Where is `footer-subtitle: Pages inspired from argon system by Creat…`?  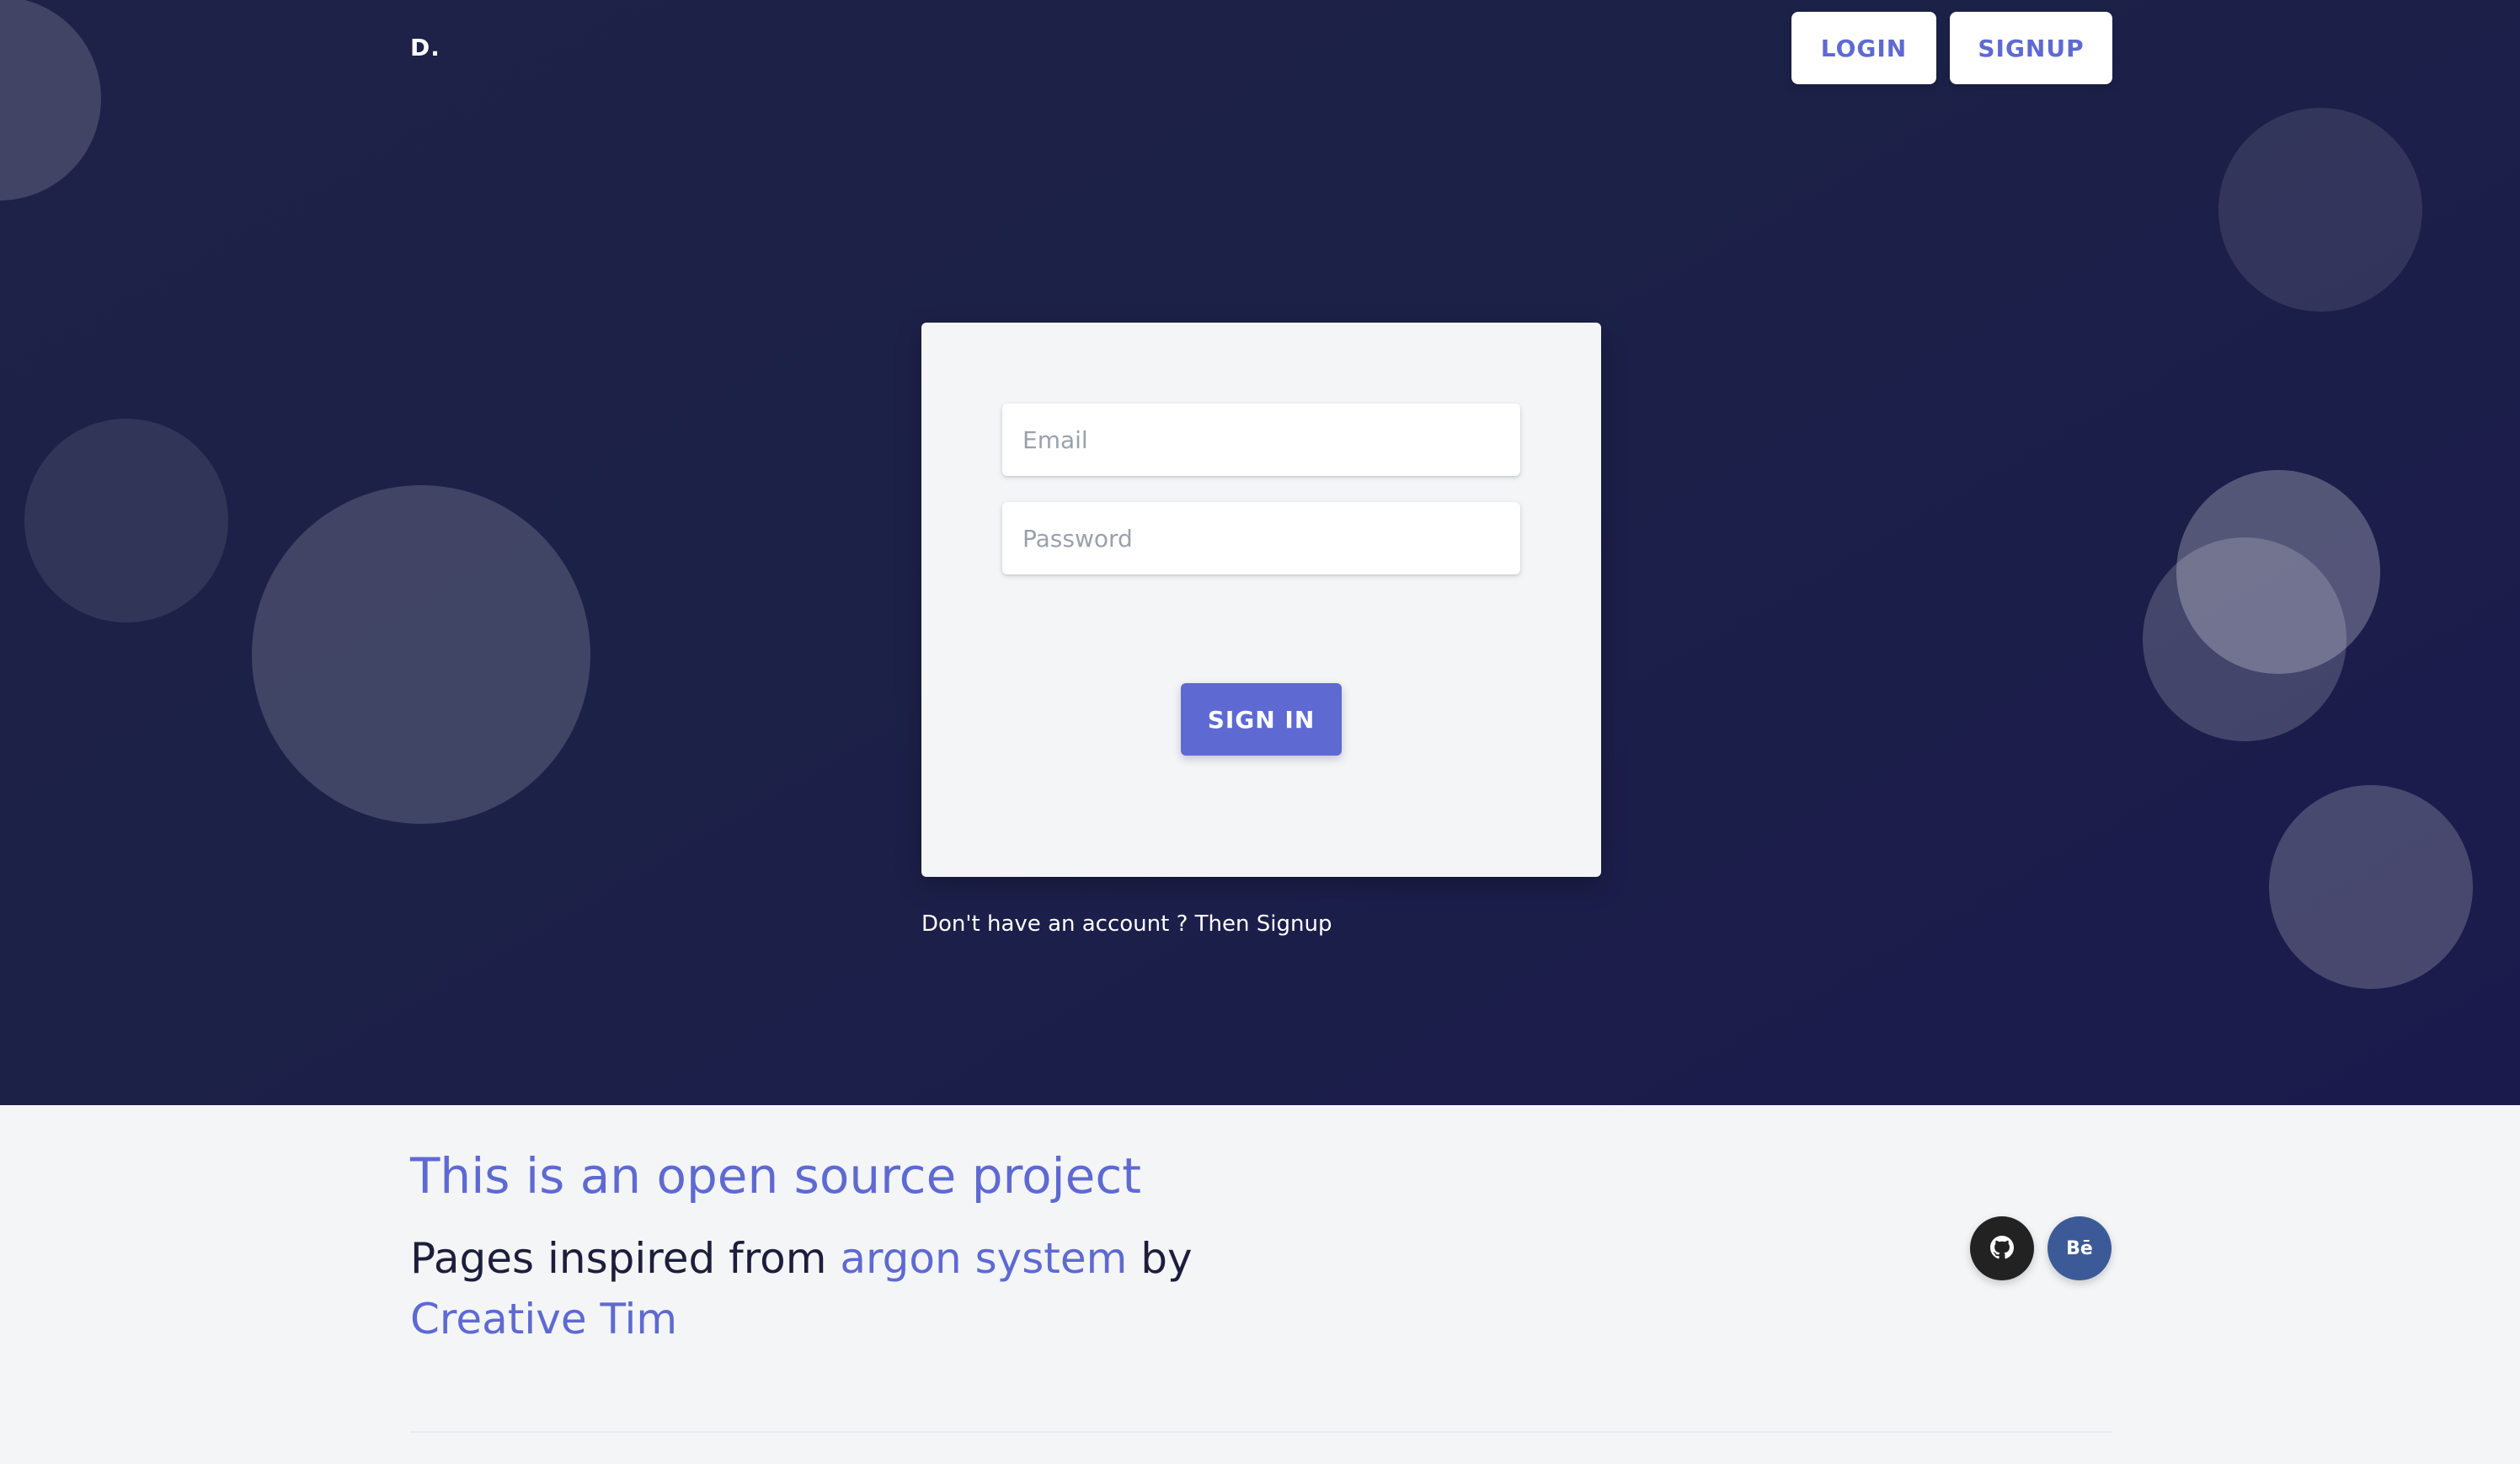 footer-subtitle: Pages inspired from argon system by Creat… is located at coordinates (823, 1289).